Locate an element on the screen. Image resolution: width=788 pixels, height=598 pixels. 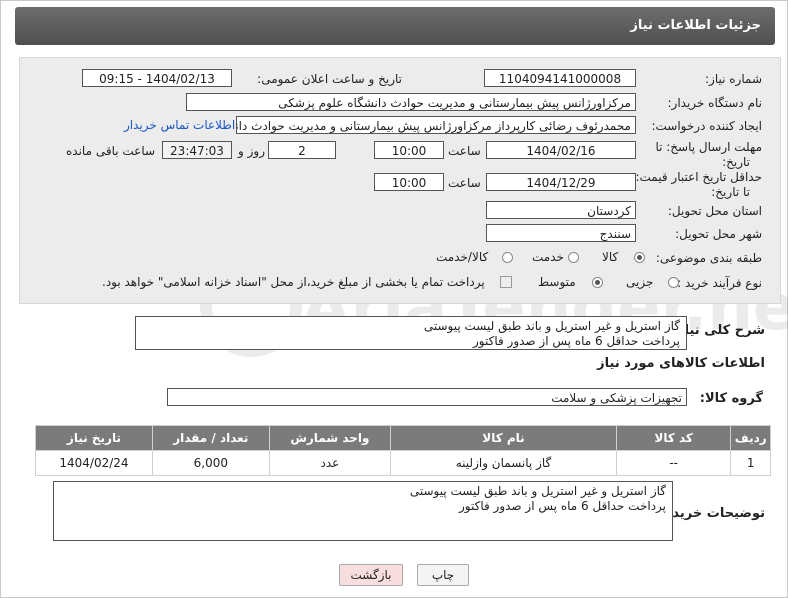
deadline-time-field: 10:00 is located at coordinates (409, 150).